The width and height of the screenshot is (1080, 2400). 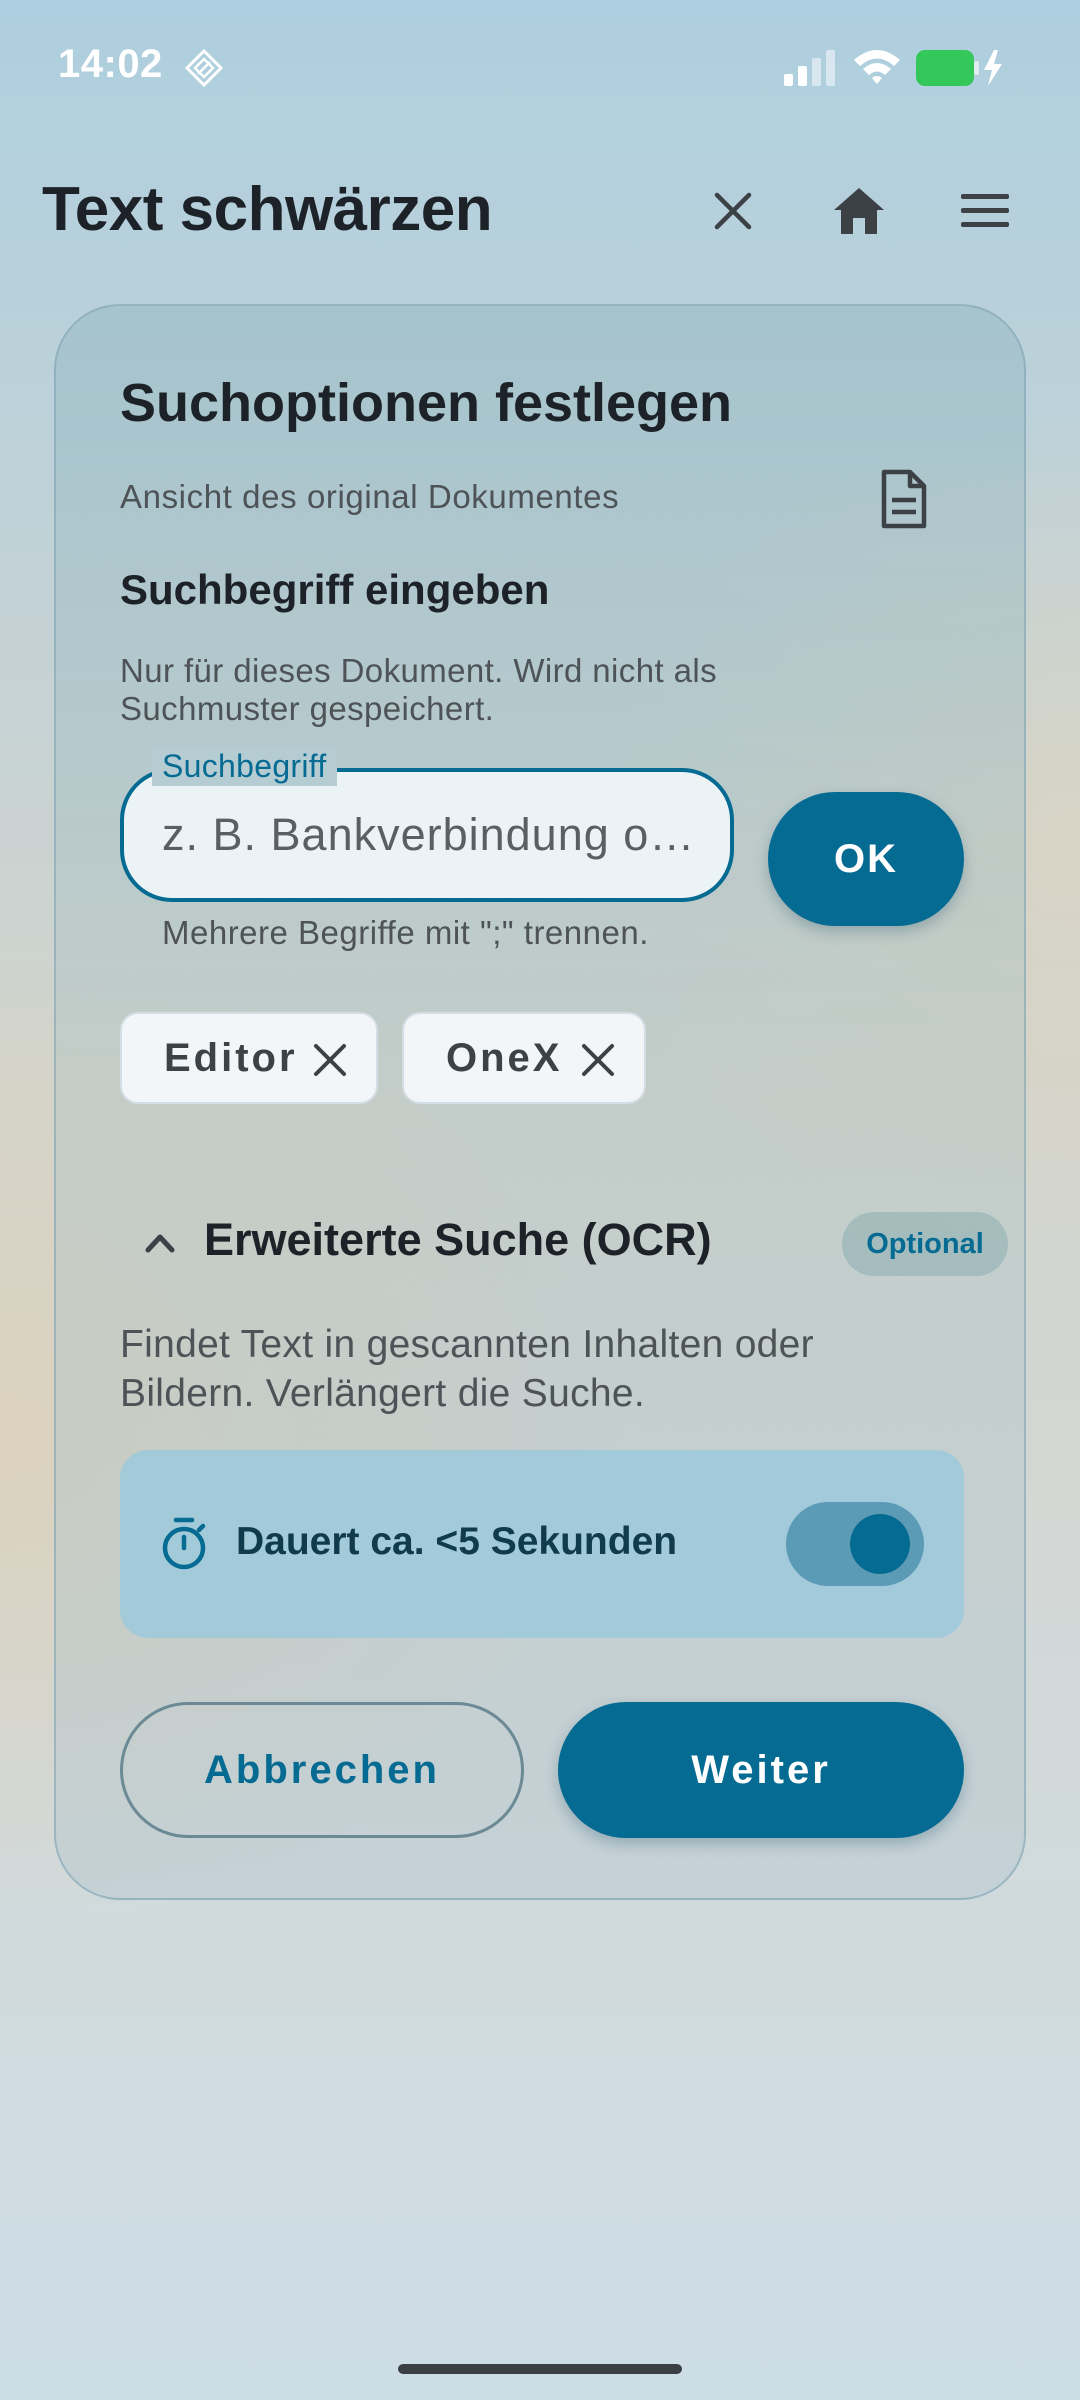 I want to click on ocr-duration-panel: Dauert ca. <5 Sekunden, so click(x=542, y=1544).